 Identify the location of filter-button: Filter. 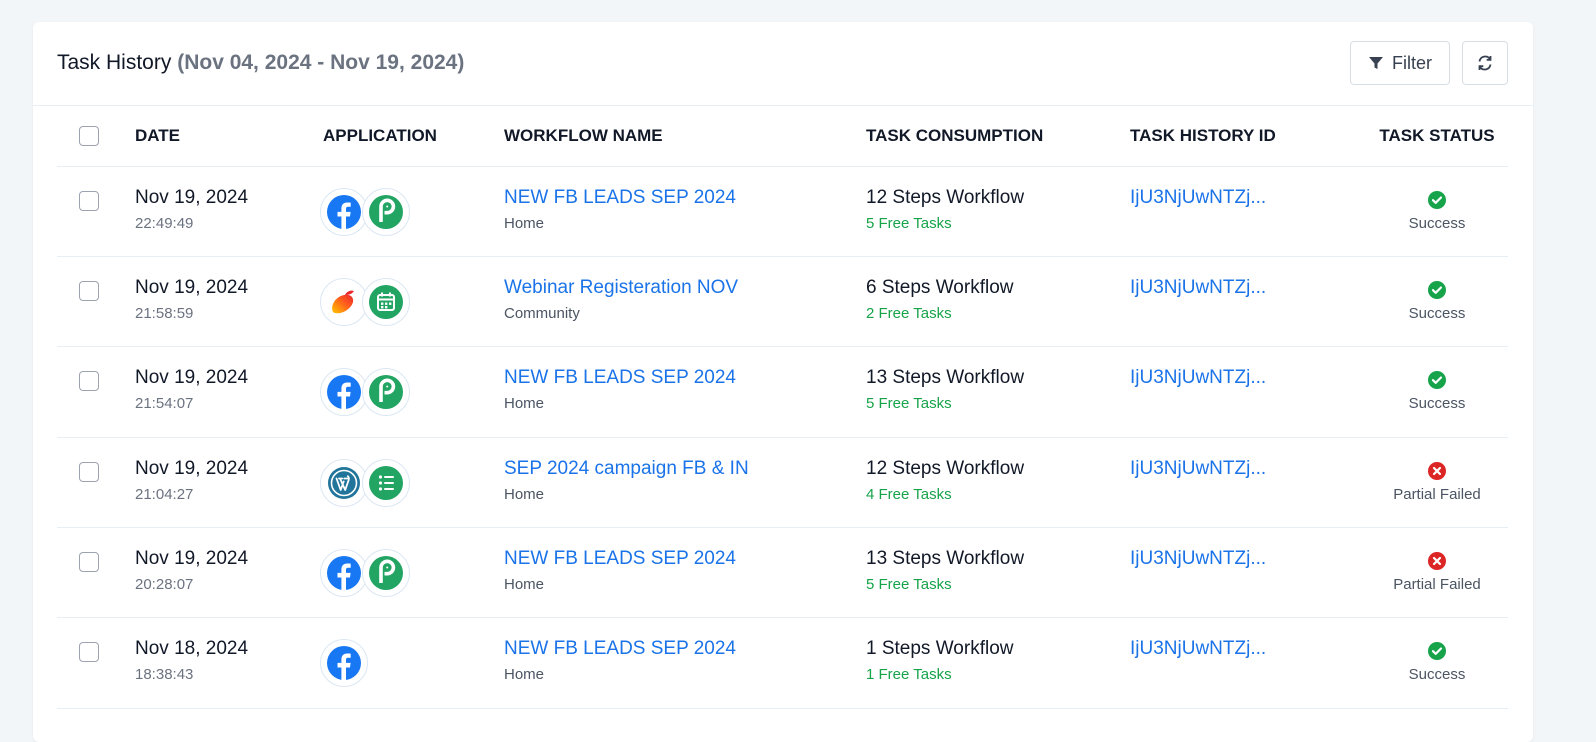
(1400, 63).